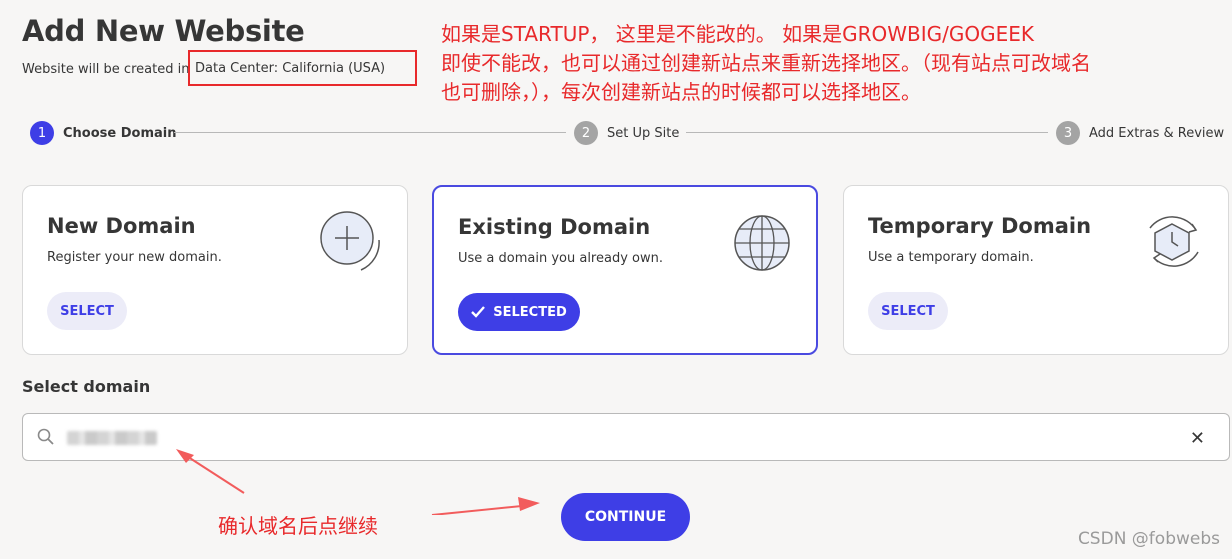 The image size is (1232, 559). I want to click on card-description: Use a domain you already own., so click(560, 258).